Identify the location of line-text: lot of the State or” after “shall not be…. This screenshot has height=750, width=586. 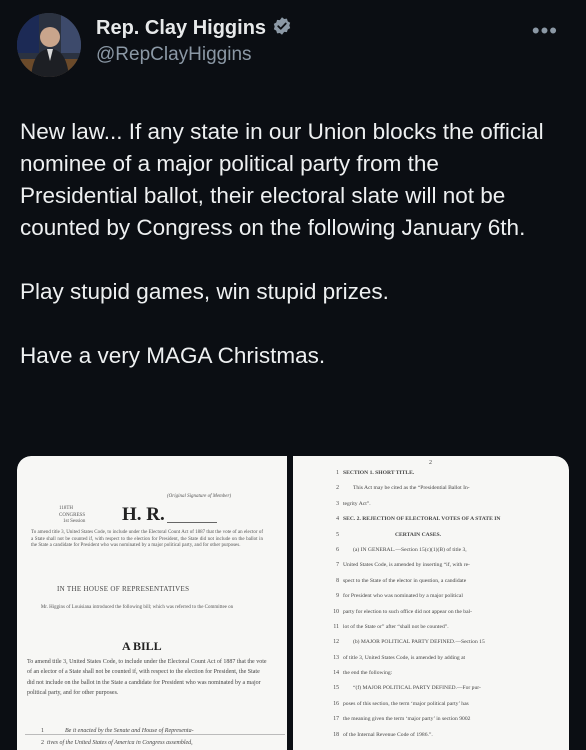
(396, 626).